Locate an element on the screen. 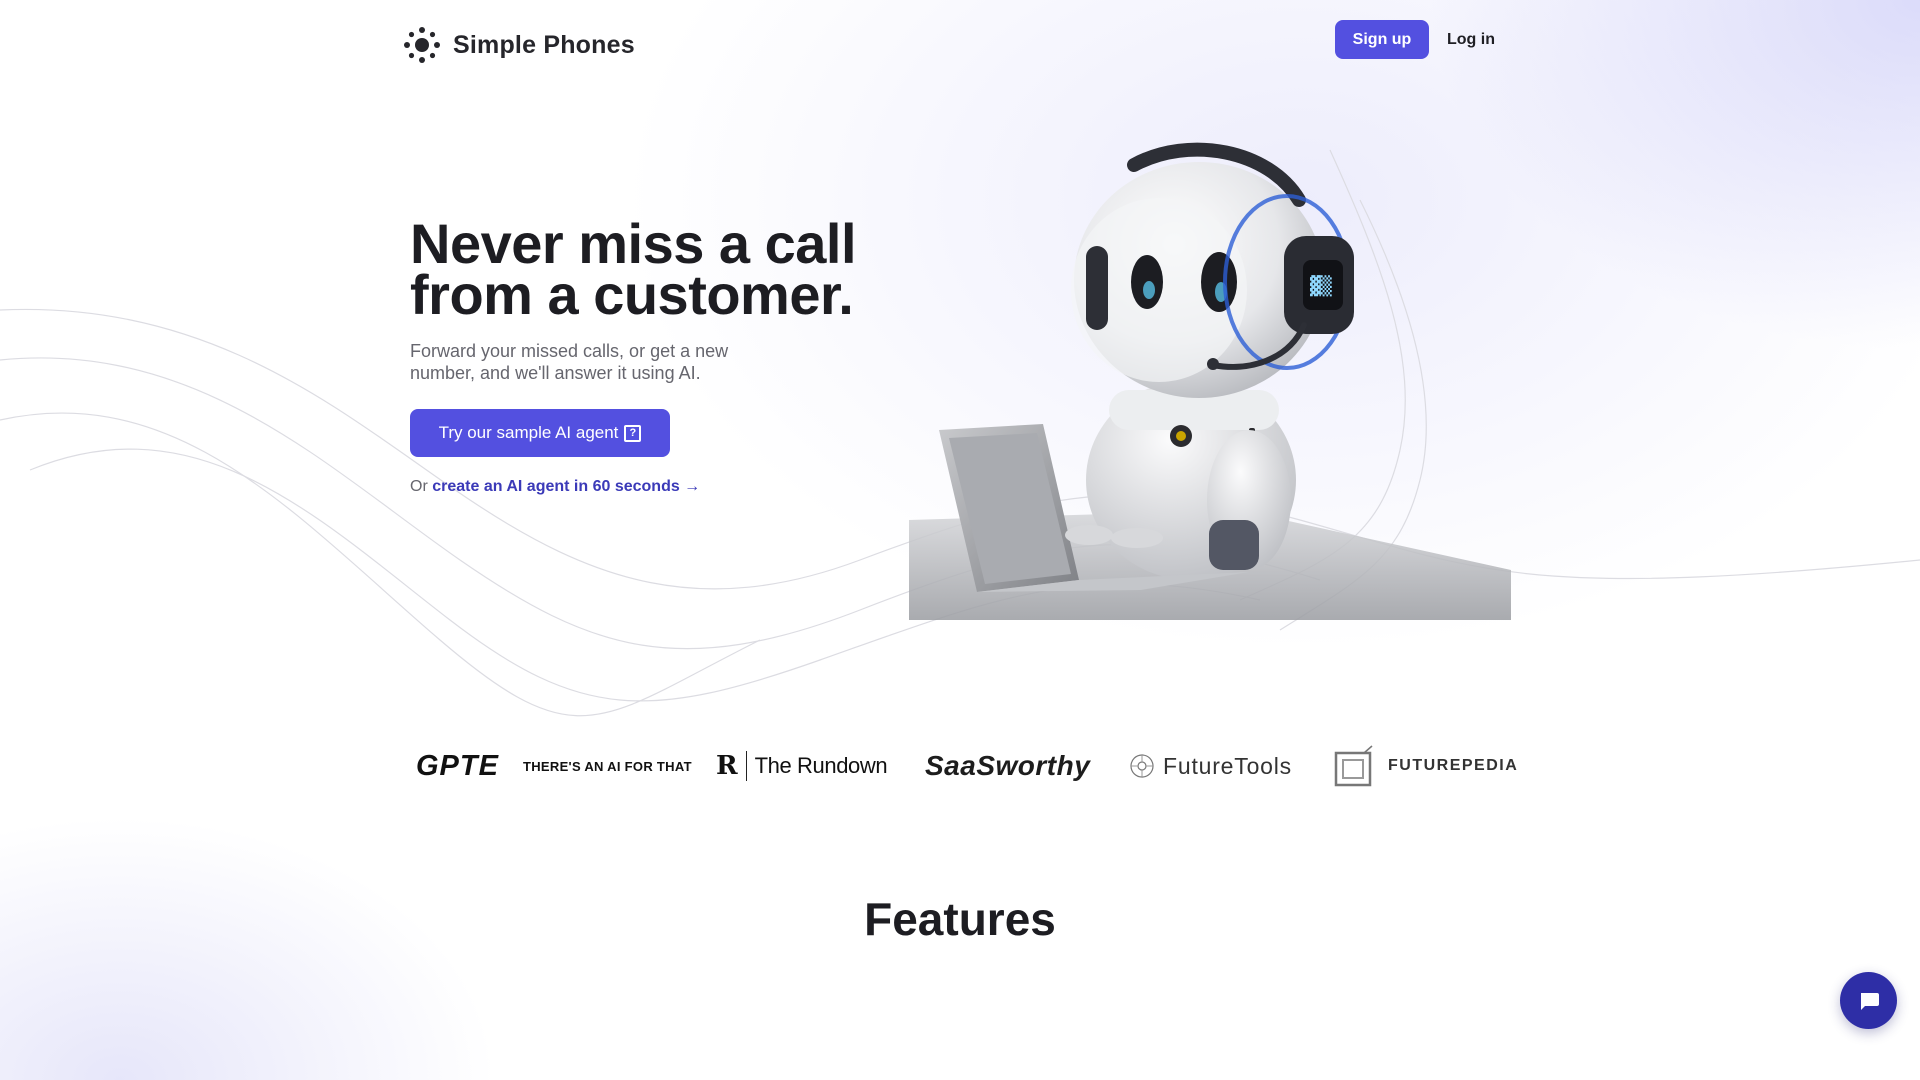 Image resolution: width=1920 pixels, height=1080 pixels. futurepedia-text: FUTUREPEDIA is located at coordinates (1453, 765).